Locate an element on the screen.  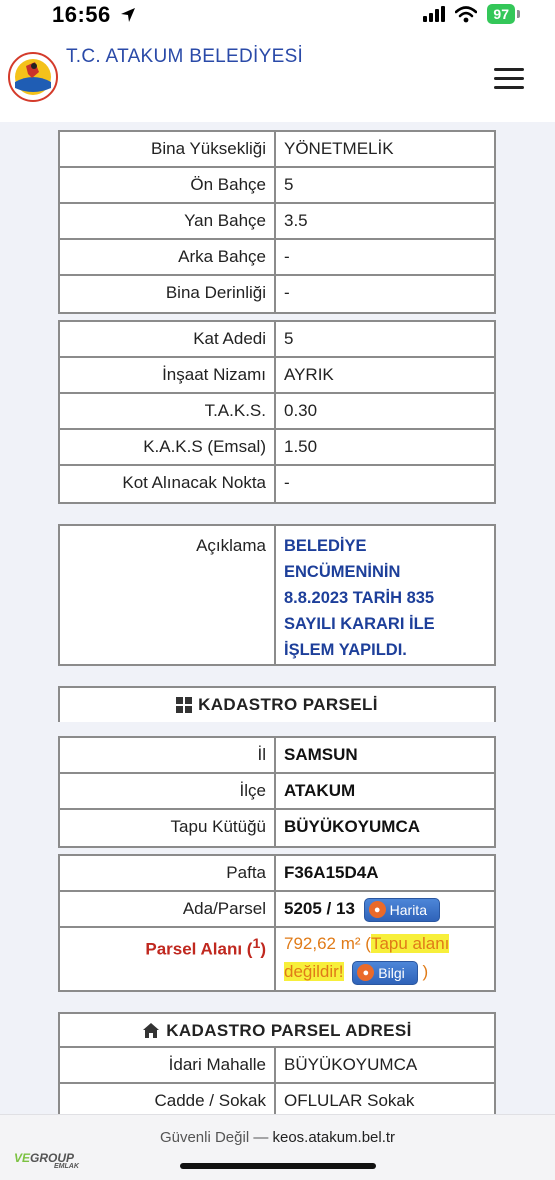
table-row: İdari Mahalle BÜYÜKOYUMCA is located at coordinates (277, 1066).